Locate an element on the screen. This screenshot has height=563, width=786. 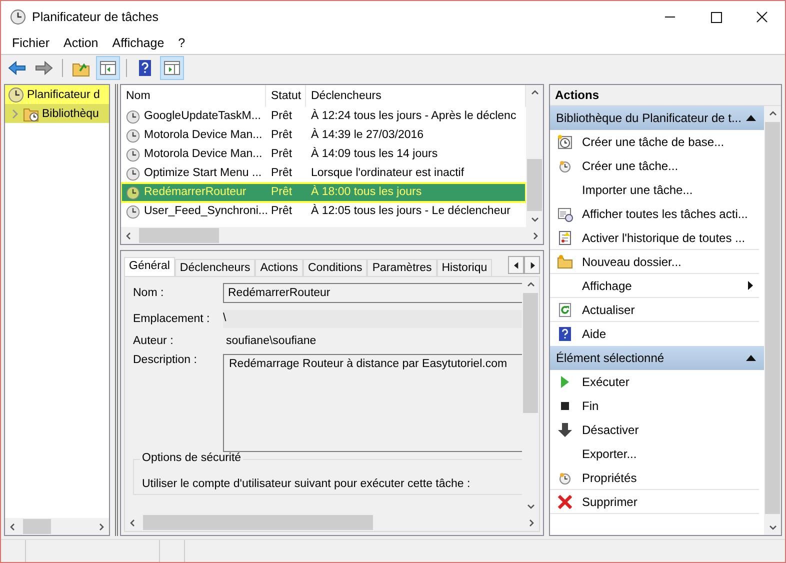
delete-icon is located at coordinates (565, 502).